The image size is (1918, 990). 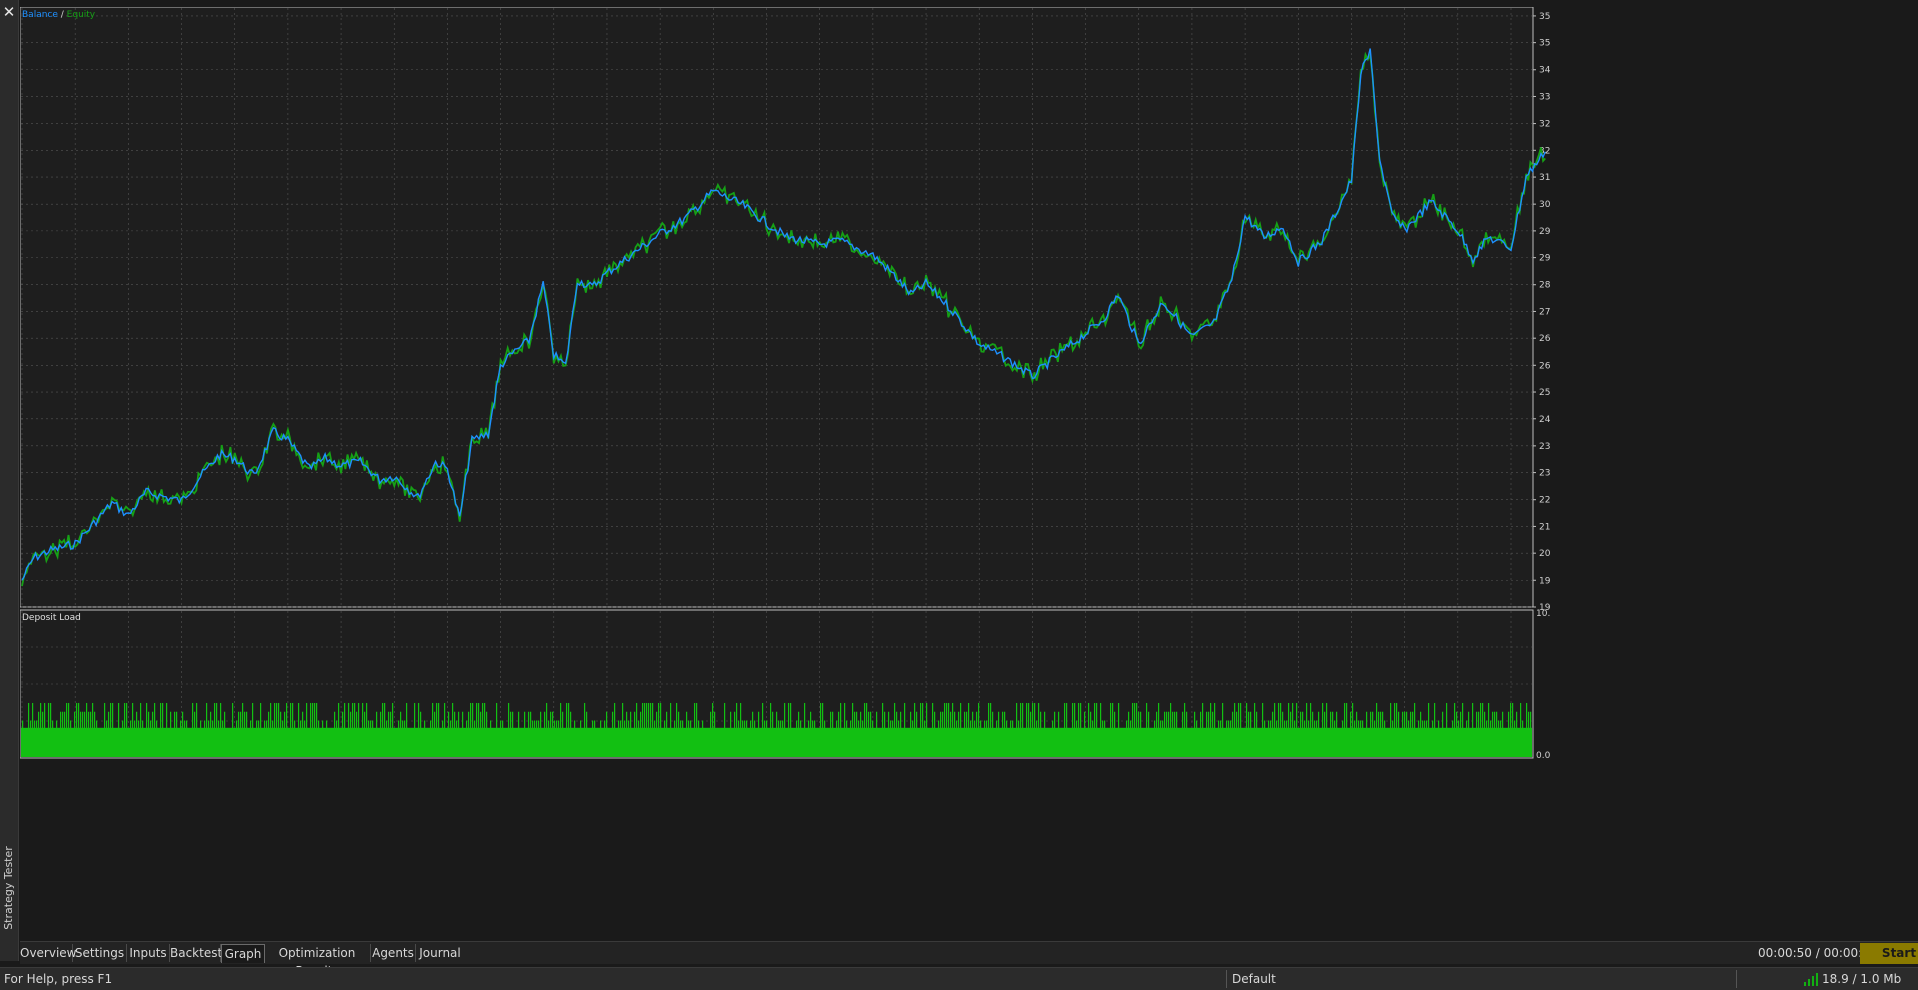 I want to click on tab-settings: Settings, so click(x=100, y=953).